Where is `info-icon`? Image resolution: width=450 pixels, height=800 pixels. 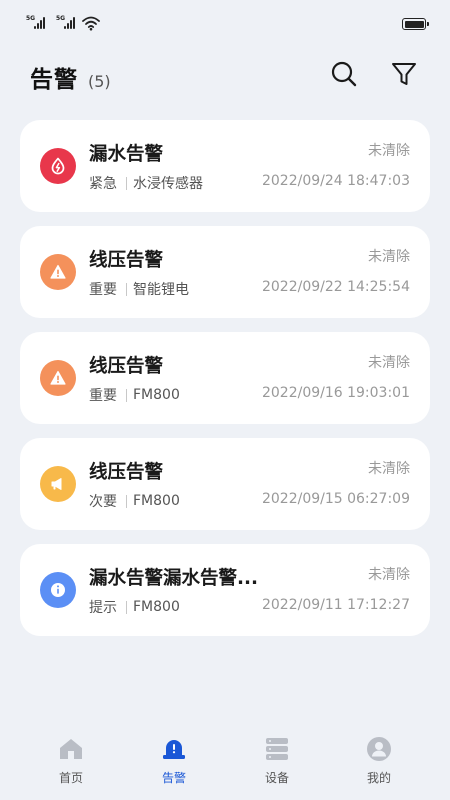
info-icon is located at coordinates (58, 590).